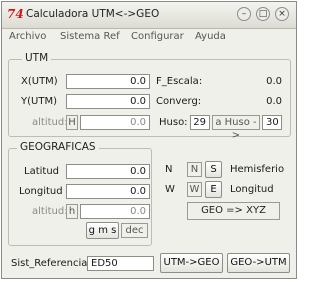 This screenshot has height=282, width=320. What do you see at coordinates (39, 81) in the screenshot?
I see `x-utm-label: X(UTM)` at bounding box center [39, 81].